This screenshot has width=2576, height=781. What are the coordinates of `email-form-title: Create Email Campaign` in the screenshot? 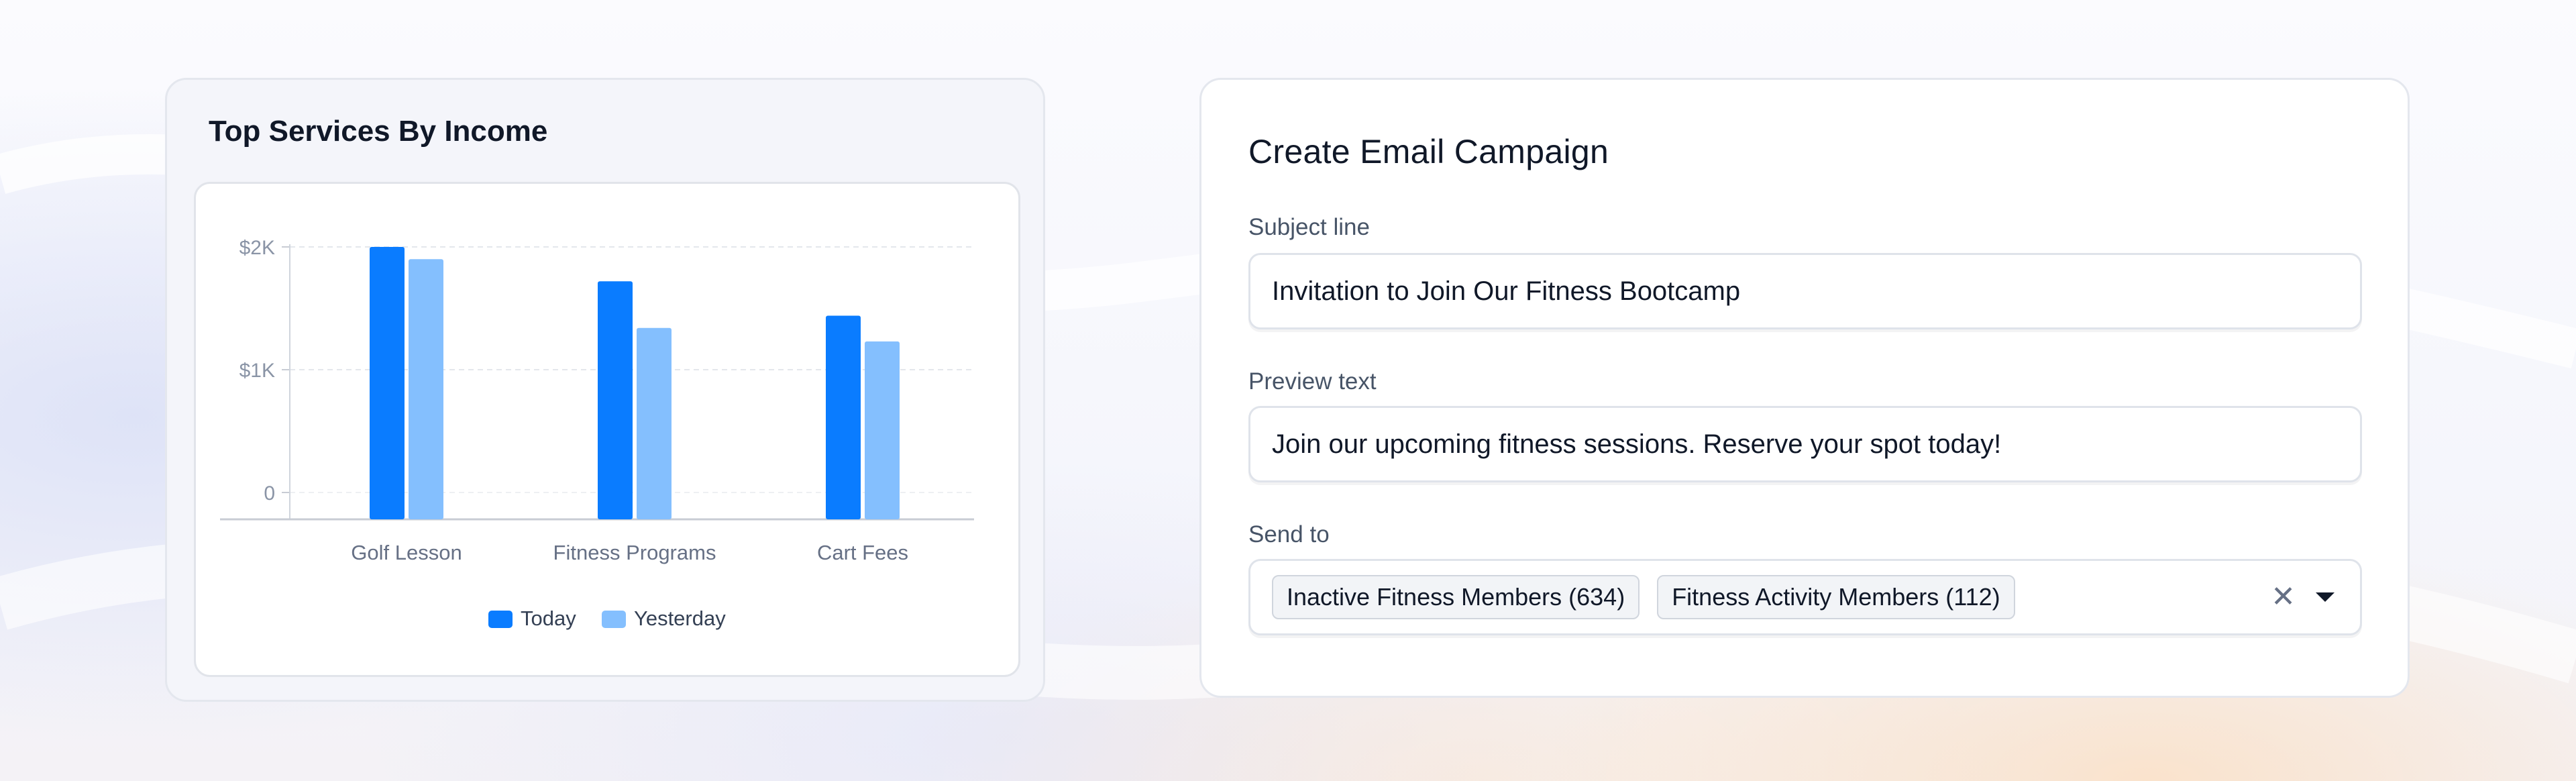 It's located at (1428, 151).